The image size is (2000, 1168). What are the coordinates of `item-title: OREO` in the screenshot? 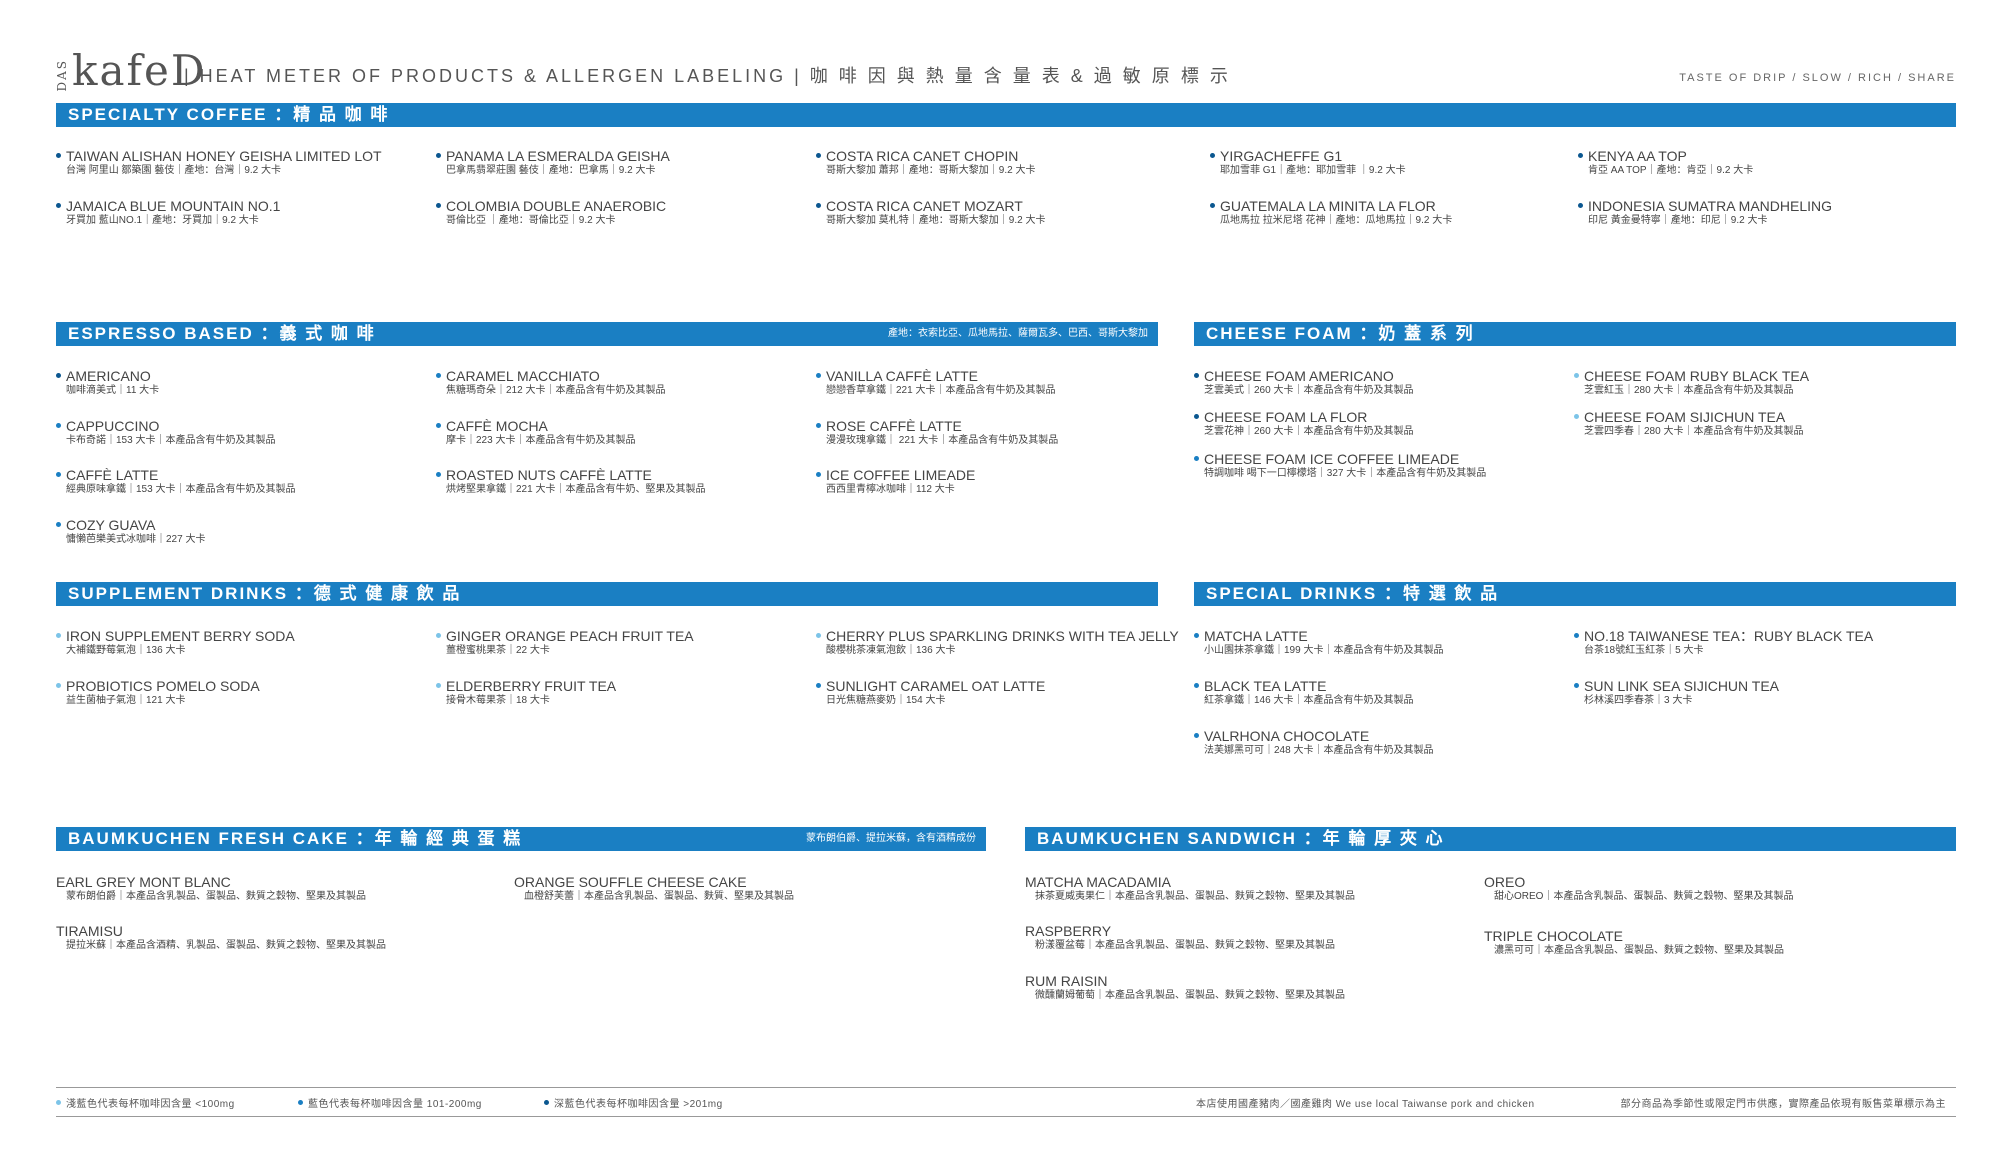 It's located at (1638, 882).